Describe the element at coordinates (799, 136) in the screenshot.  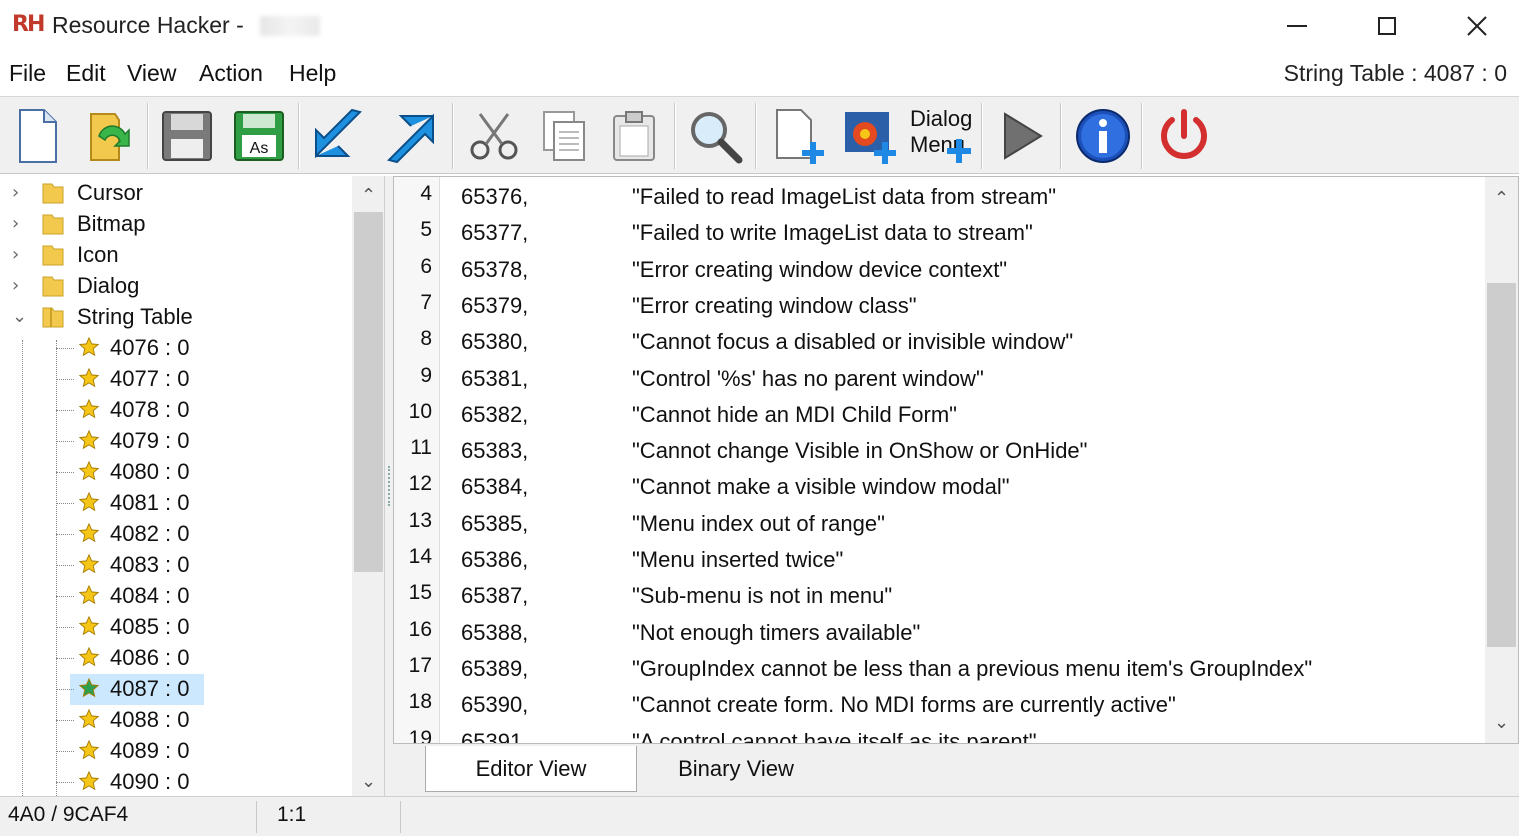
I see `add-resource-button` at that location.